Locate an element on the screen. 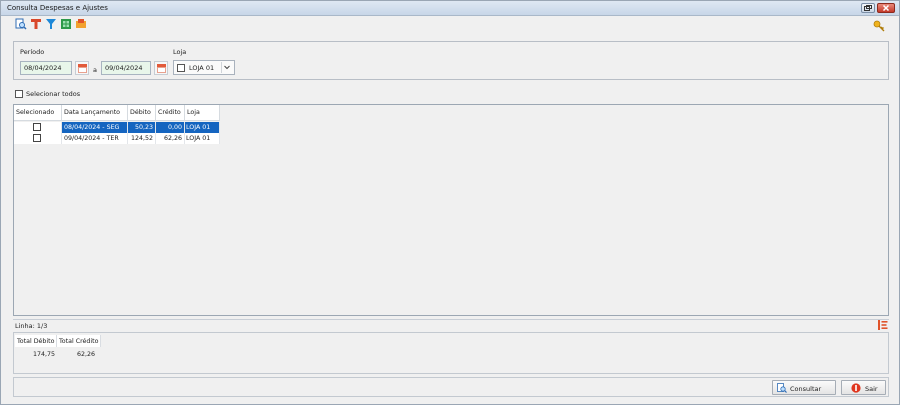  col-header-loja: Loja is located at coordinates (202, 113).